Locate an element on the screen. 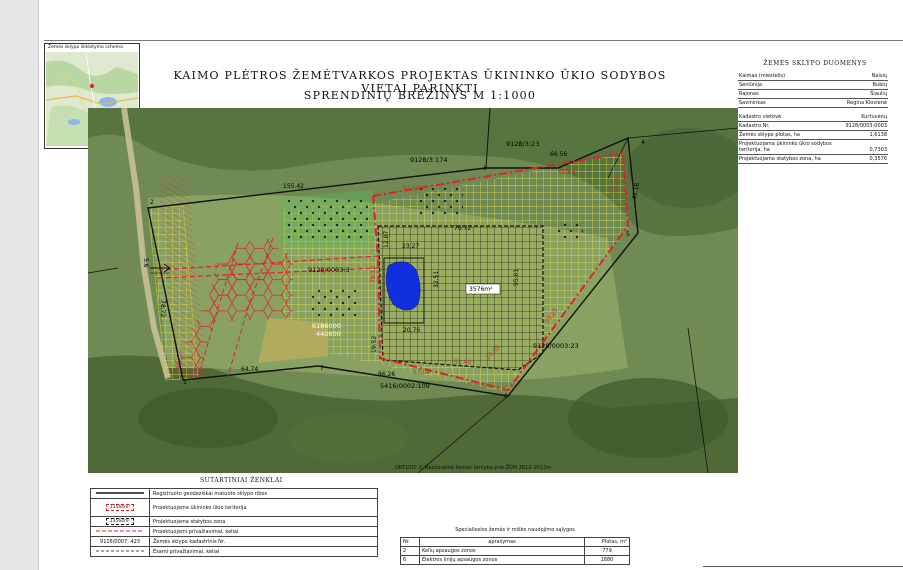  point-7: 7 is located at coordinates (322, 368).